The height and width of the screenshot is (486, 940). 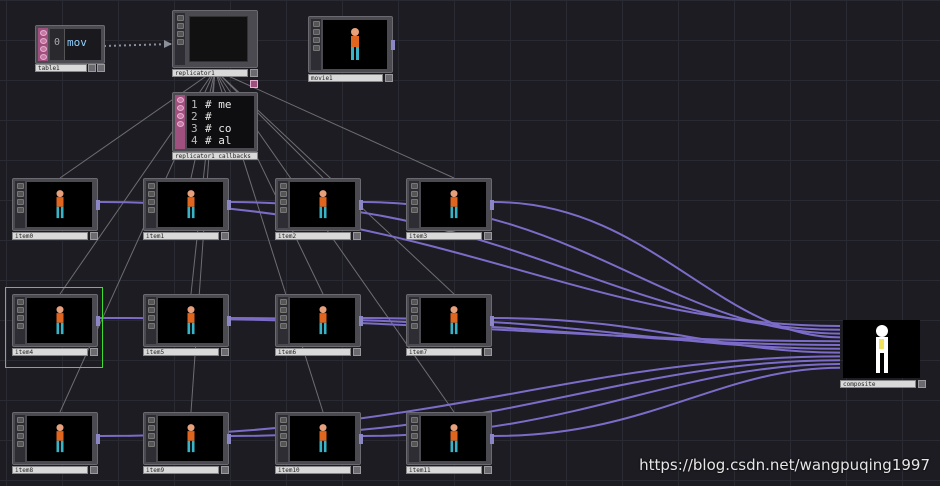 I want to click on movie1-node: movie1, so click(x=351, y=49).